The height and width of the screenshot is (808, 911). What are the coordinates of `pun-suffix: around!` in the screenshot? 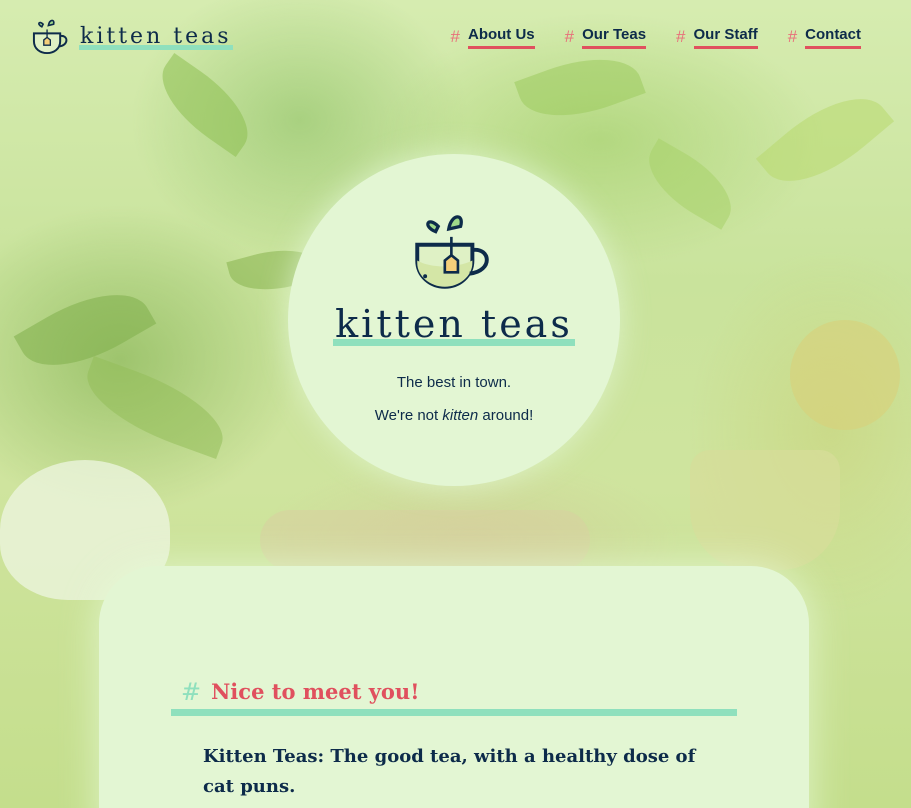 It's located at (506, 415).